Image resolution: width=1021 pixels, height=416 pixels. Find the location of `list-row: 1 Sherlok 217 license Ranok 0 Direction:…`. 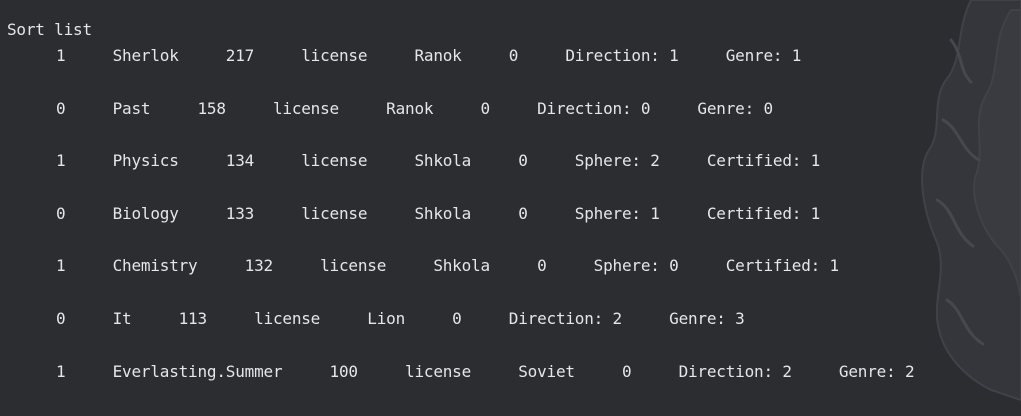

list-row: 1 Sherlok 217 license Ranok 0 Direction:… is located at coordinates (429, 55).